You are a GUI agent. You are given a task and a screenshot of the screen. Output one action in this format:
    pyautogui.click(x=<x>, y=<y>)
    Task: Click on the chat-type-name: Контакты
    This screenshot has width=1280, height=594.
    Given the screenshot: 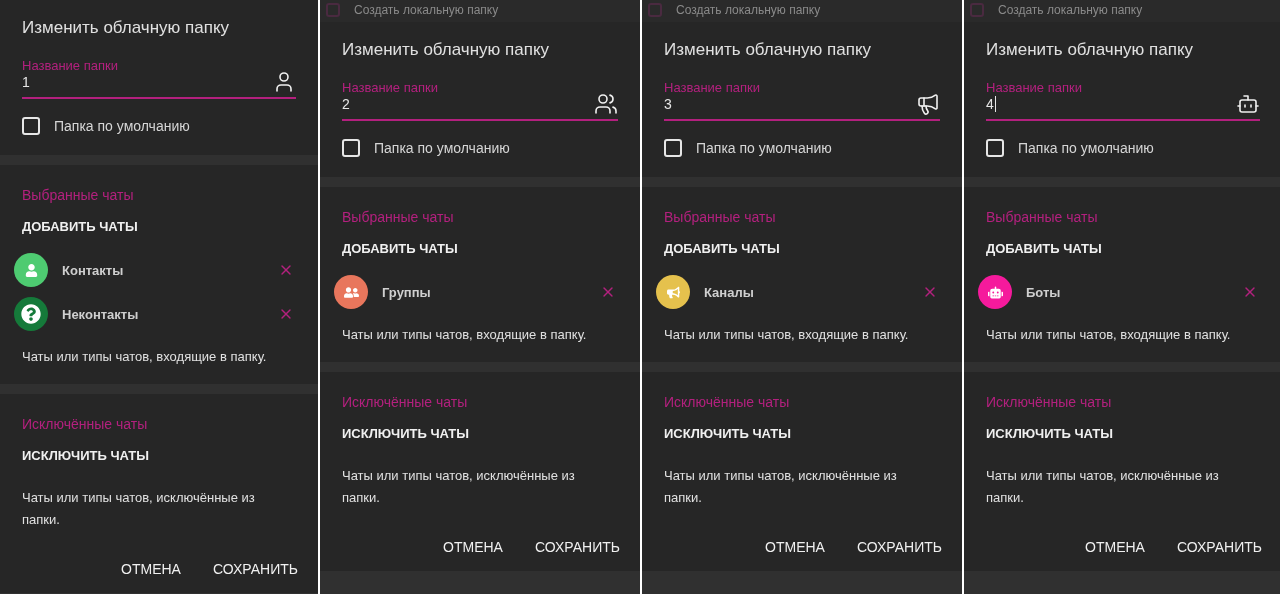 What is the action you would take?
    pyautogui.click(x=93, y=270)
    